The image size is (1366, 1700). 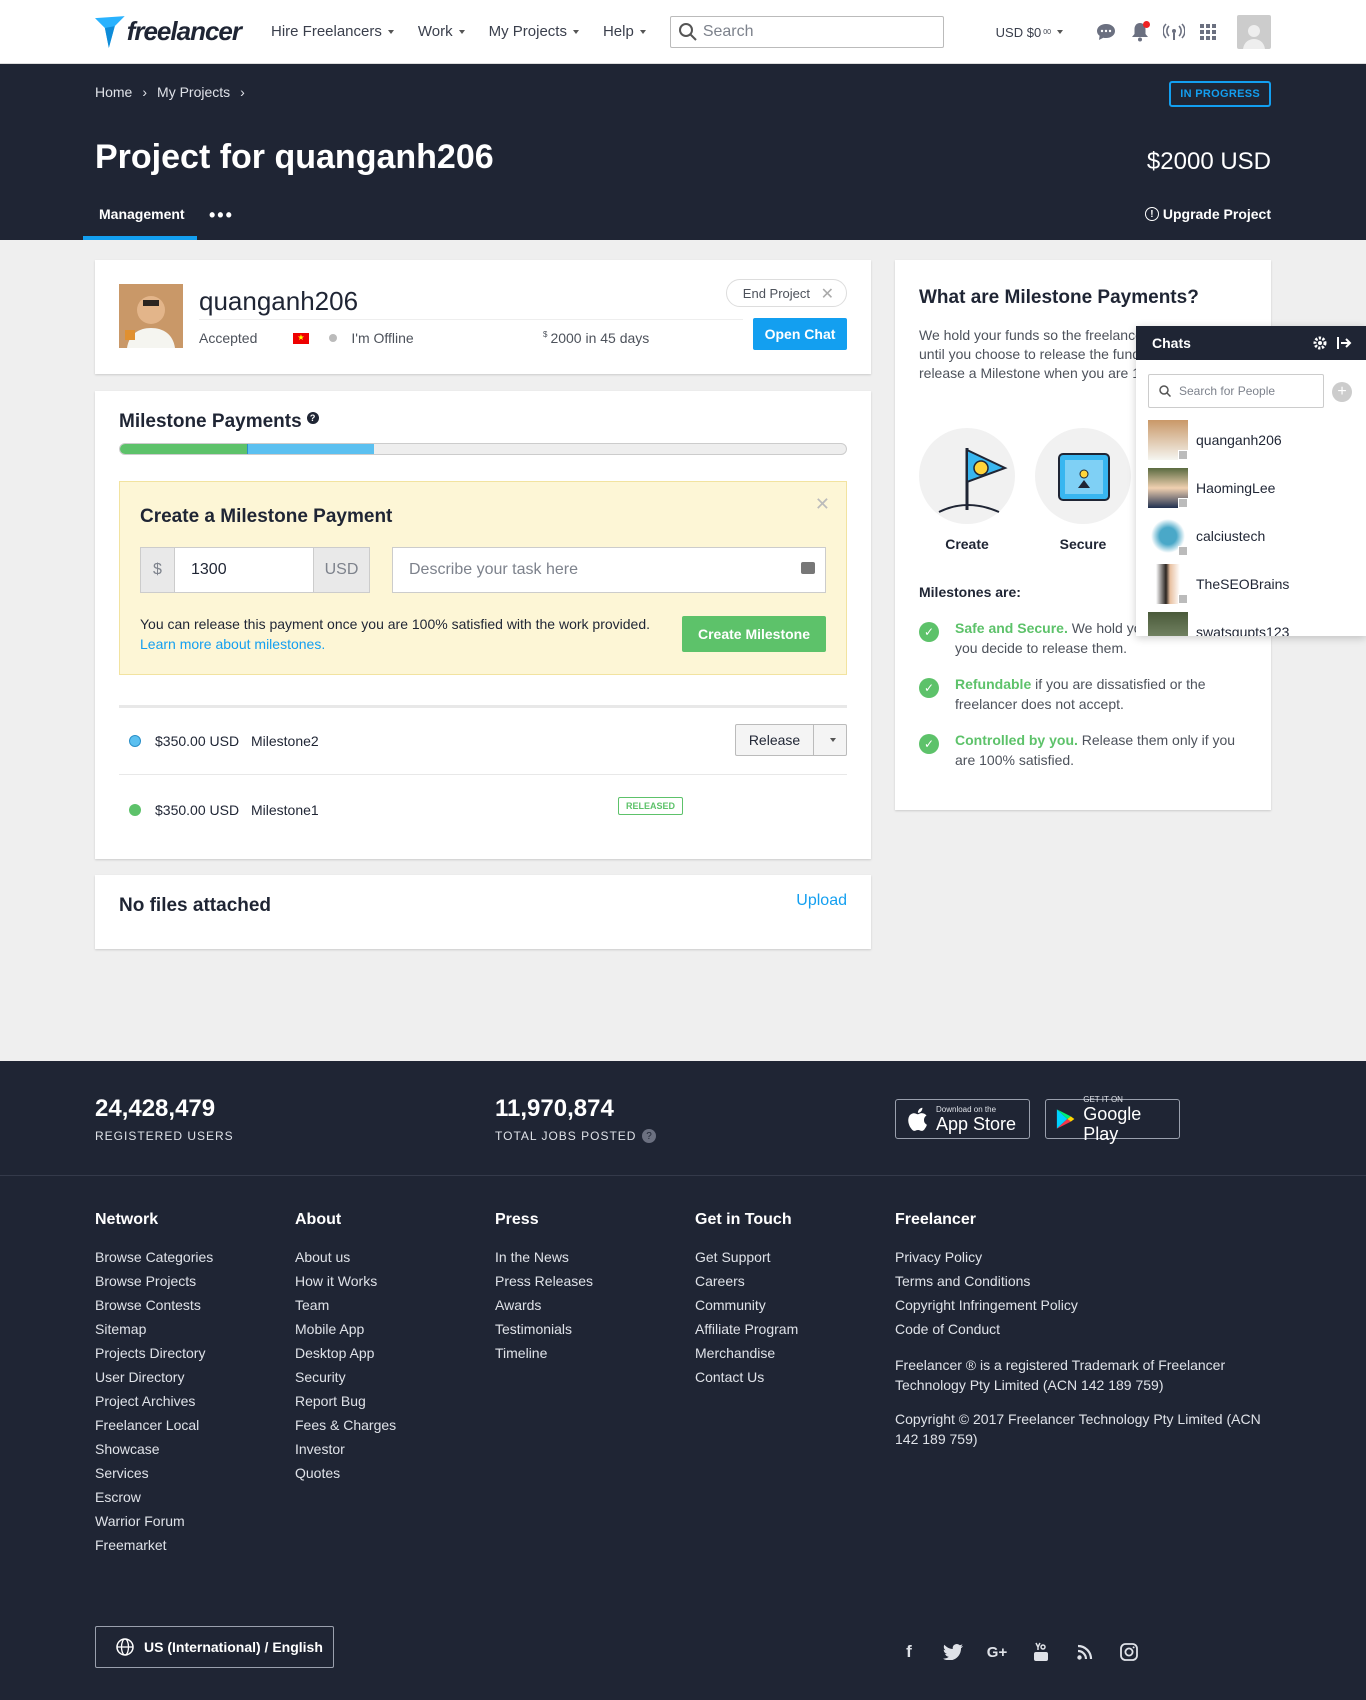 What do you see at coordinates (1081, 1281) in the screenshot?
I see `footer-link: Terms and Conditions` at bounding box center [1081, 1281].